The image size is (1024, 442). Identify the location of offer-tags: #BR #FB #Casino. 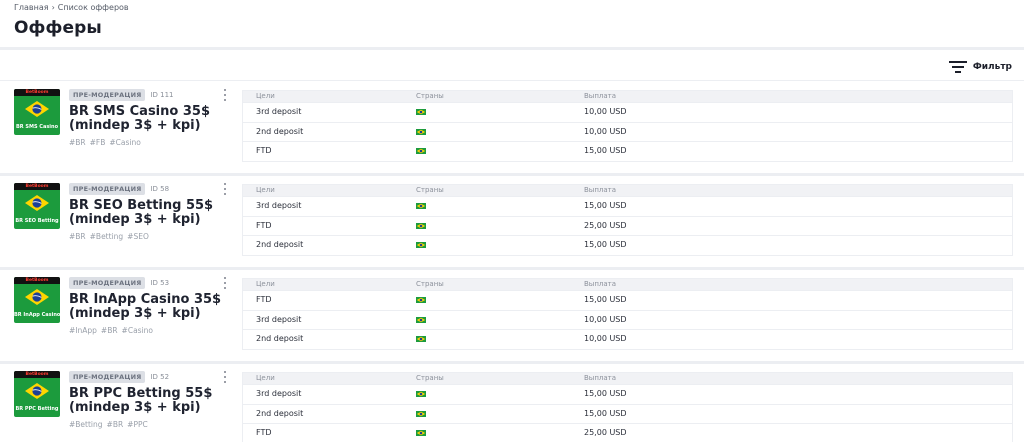
(107, 142).